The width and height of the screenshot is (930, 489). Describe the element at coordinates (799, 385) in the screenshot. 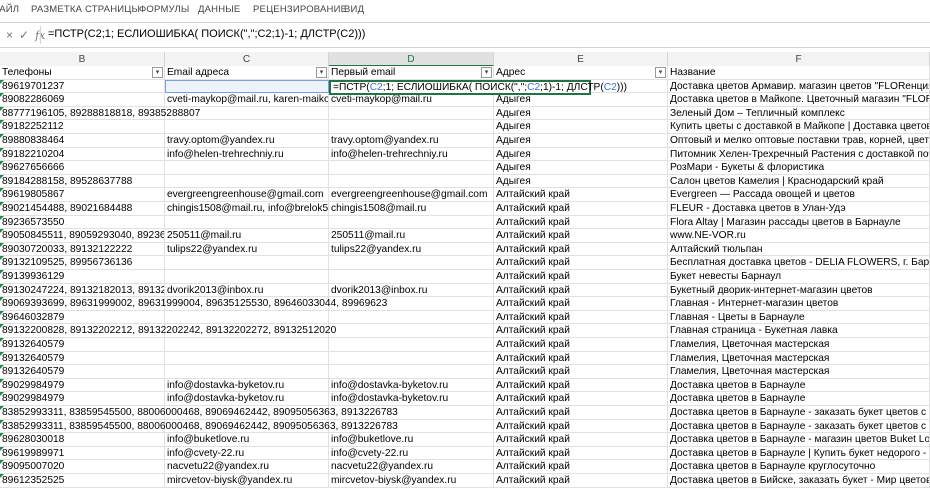

I see `cell-name: Доставка цветов в Барнауле` at that location.